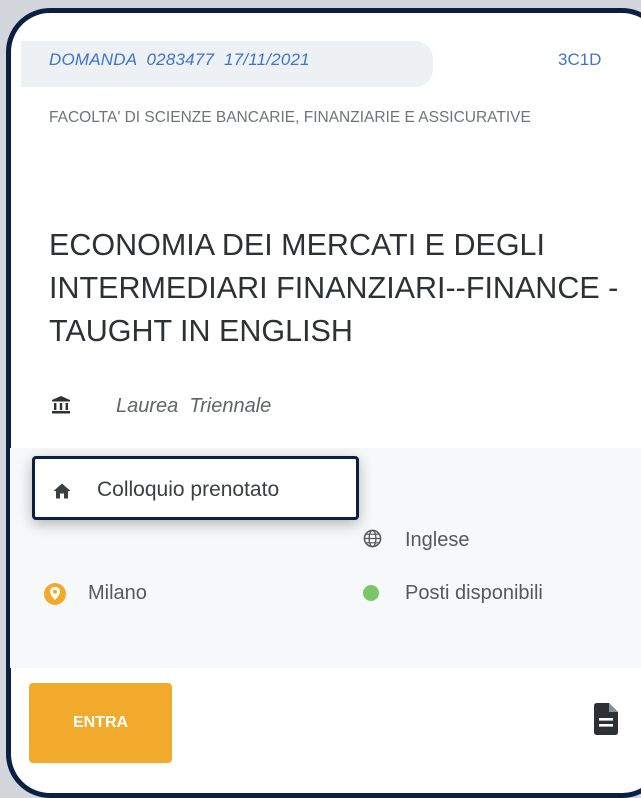 This screenshot has width=641, height=798. What do you see at coordinates (62, 491) in the screenshot?
I see `home-icon` at bounding box center [62, 491].